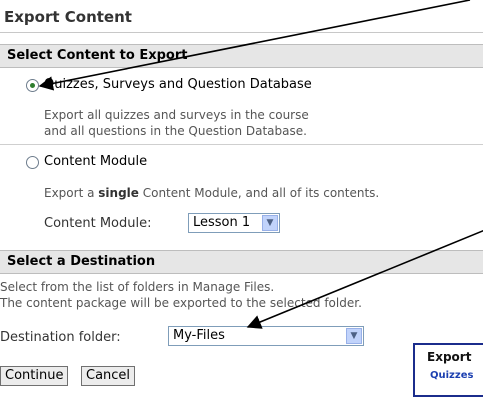 The image size is (483, 397). Describe the element at coordinates (364, 279) in the screenshot. I see `arrow-to-destination` at that location.